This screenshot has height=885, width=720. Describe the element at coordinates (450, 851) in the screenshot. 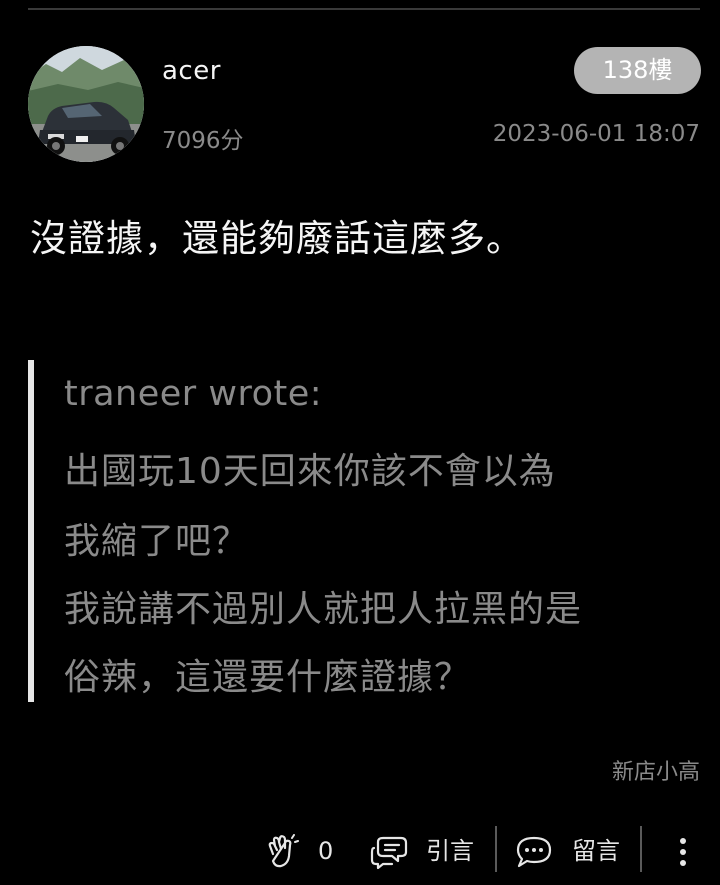

I see `quote-label: 引言` at that location.